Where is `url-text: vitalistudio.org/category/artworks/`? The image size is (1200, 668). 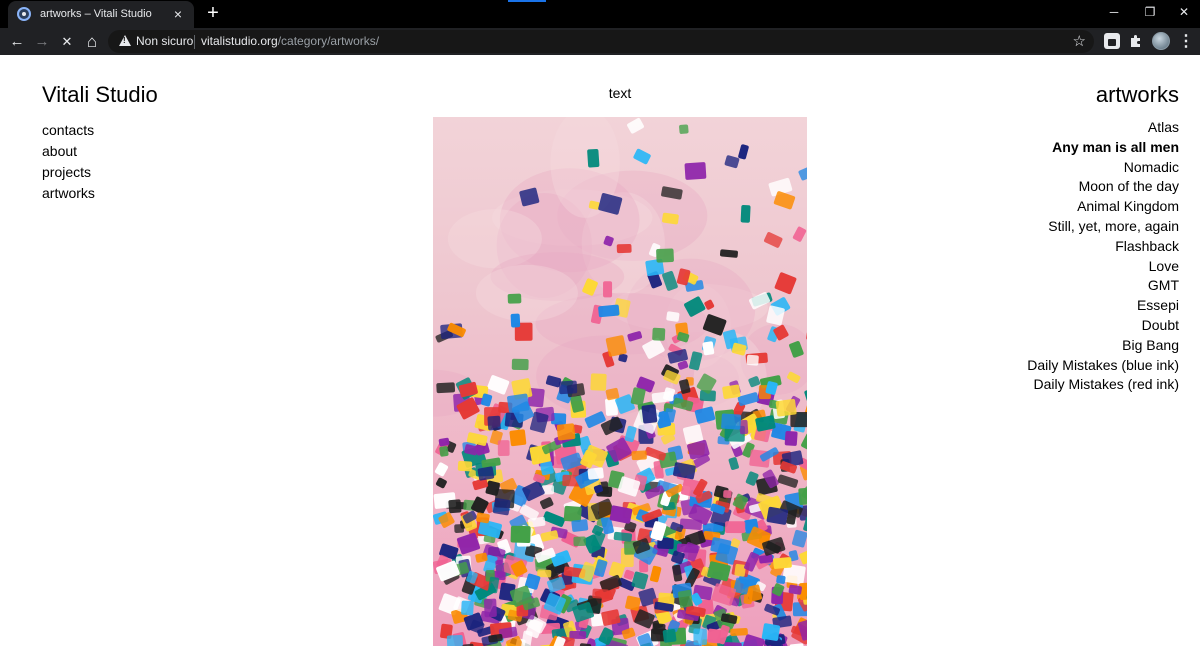 url-text: vitalistudio.org/category/artworks/ is located at coordinates (290, 41).